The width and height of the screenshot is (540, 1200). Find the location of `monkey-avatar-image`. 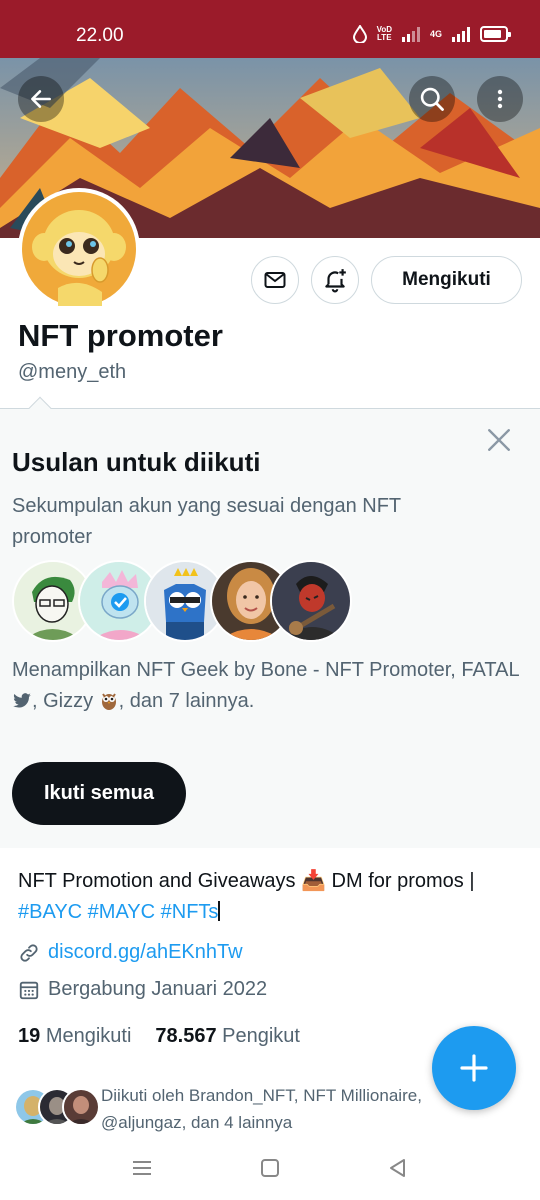

monkey-avatar-image is located at coordinates (79, 249).